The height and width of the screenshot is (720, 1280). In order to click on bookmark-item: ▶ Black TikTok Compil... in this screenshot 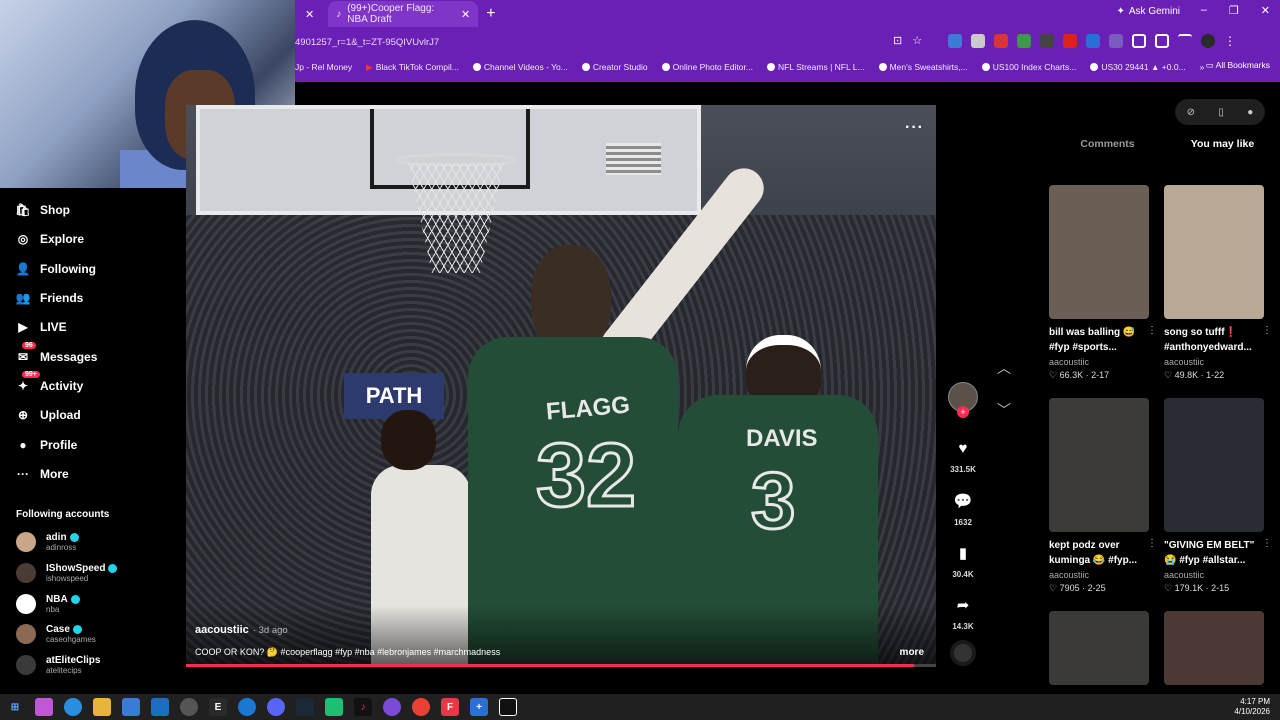, I will do `click(412, 67)`.